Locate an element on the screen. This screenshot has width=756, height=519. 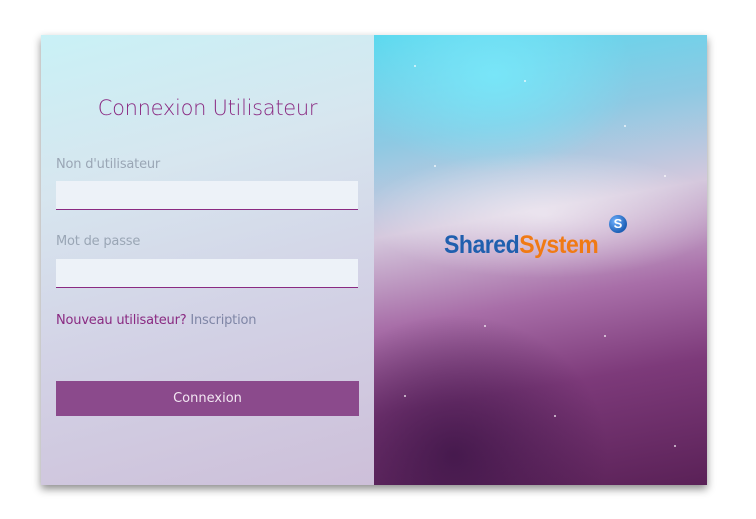
login-title: Connexion Utilisateur is located at coordinates (207, 108).